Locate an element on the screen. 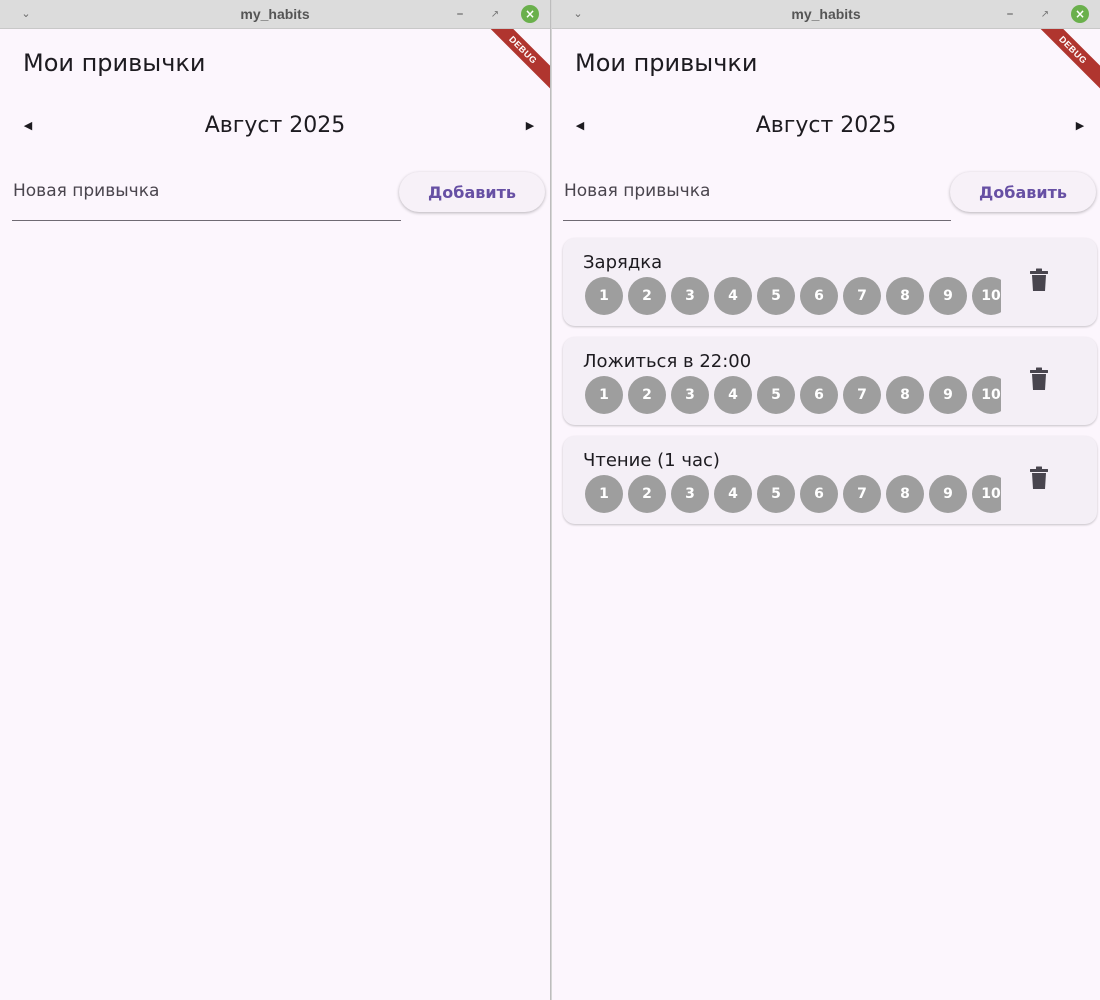  habit-card: Ложиться в 22:00 1 2 3 4 5 6 7 8 9 10 is located at coordinates (830, 381).